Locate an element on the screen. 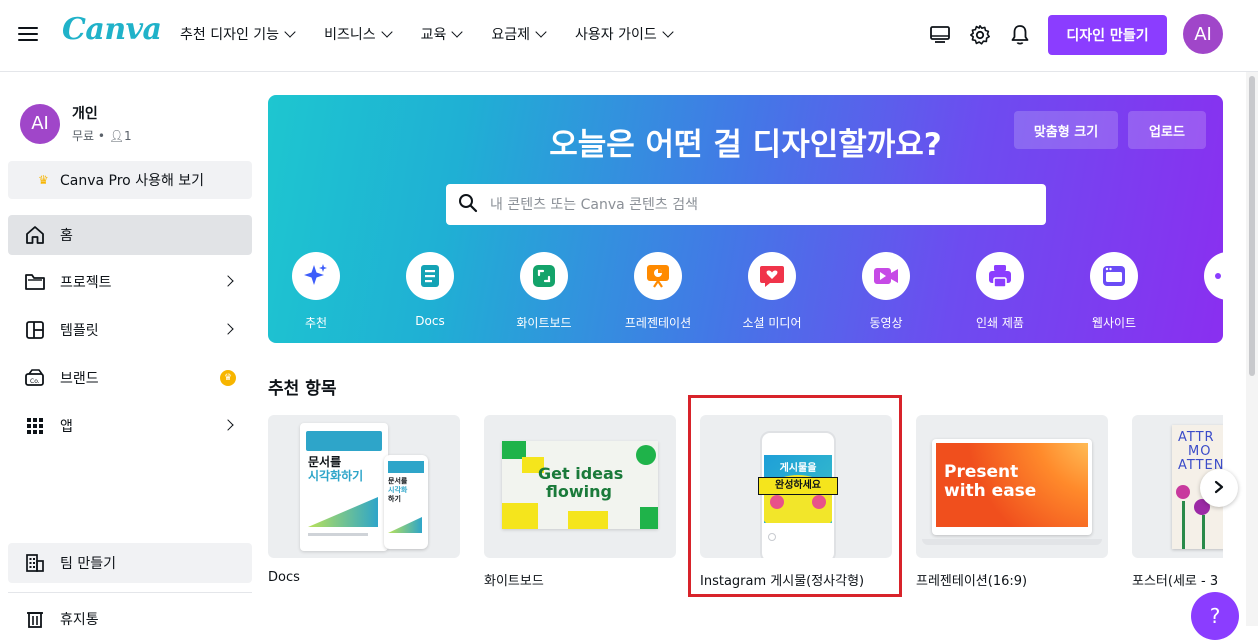 This screenshot has height=640, width=1258. custom-size-button: 맞춤형 크기 is located at coordinates (1066, 130).